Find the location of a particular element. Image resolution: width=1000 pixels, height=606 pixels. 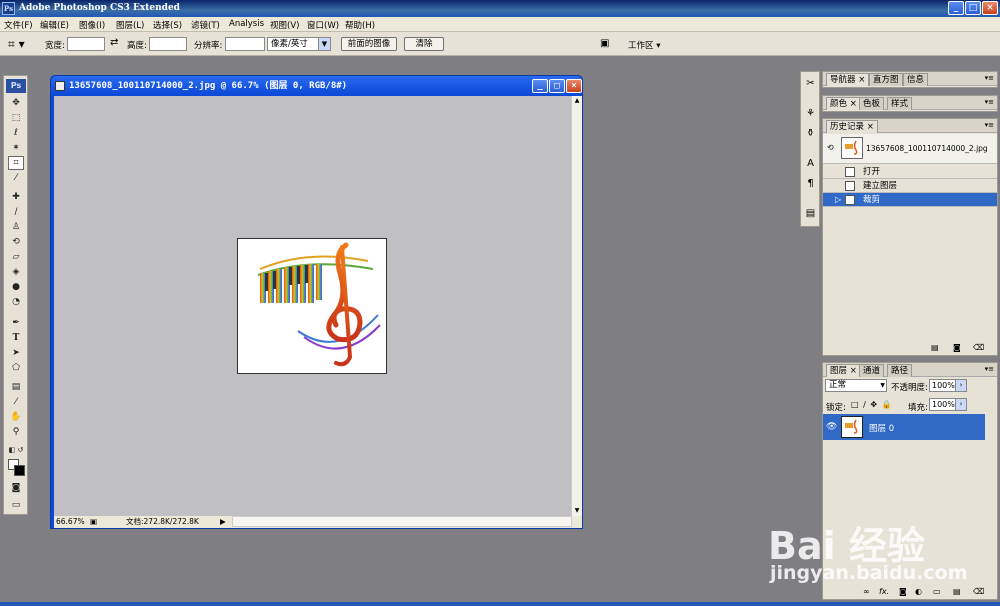

clone-stamp-tool-icon: ♙ is located at coordinates (16, 227).